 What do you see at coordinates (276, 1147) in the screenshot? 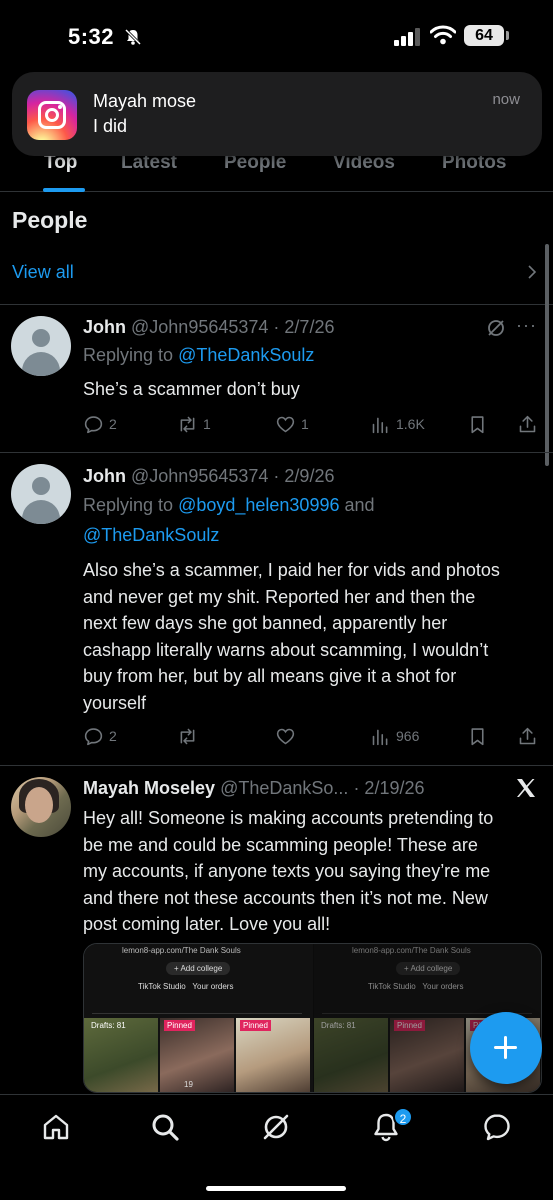
I see `bottom-nav: 2` at bounding box center [276, 1147].